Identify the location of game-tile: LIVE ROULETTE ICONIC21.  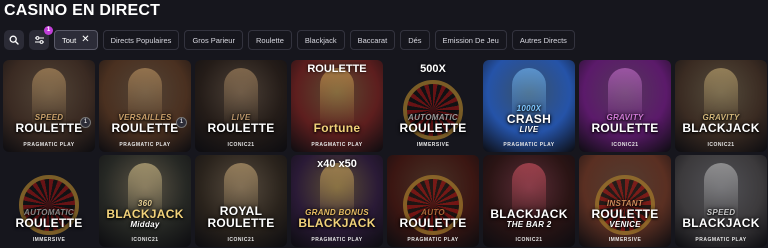
(241, 106).